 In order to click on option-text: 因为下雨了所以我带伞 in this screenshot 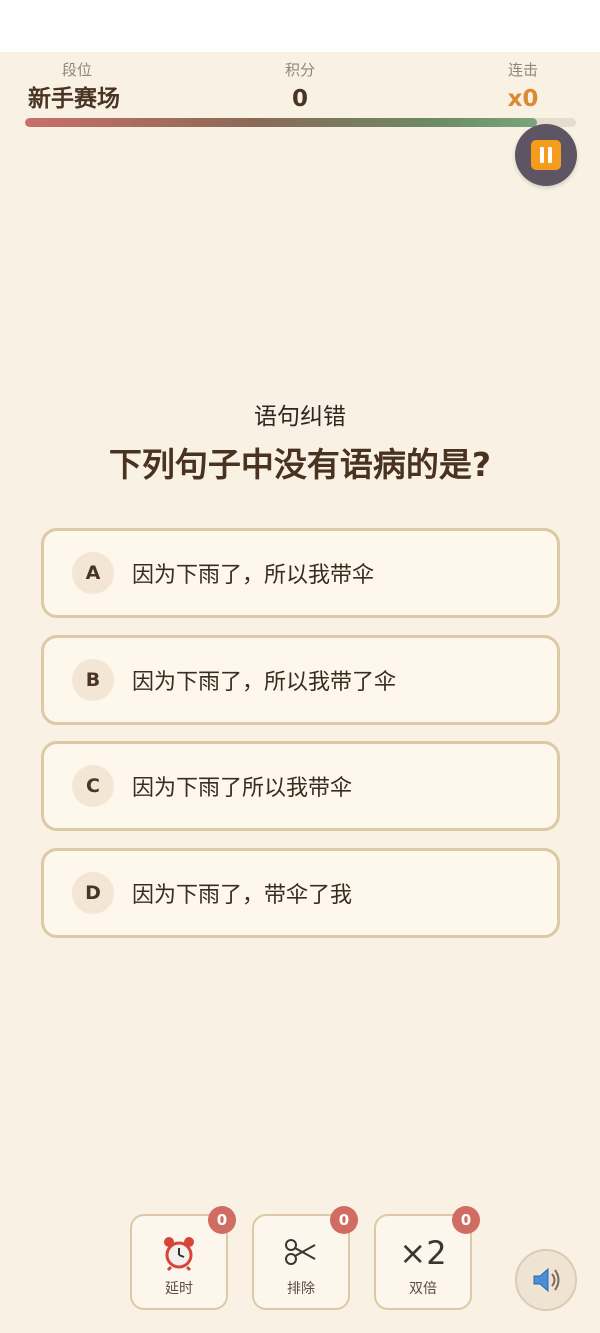, I will do `click(242, 788)`.